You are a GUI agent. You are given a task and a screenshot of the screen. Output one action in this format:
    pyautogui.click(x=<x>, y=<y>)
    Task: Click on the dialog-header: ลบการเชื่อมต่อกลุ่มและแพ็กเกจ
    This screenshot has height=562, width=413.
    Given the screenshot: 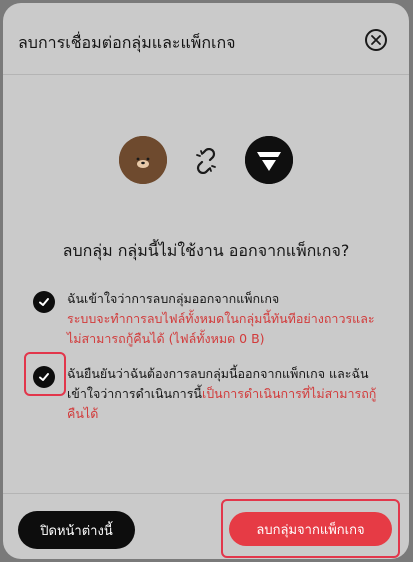 What is the action you would take?
    pyautogui.click(x=206, y=39)
    